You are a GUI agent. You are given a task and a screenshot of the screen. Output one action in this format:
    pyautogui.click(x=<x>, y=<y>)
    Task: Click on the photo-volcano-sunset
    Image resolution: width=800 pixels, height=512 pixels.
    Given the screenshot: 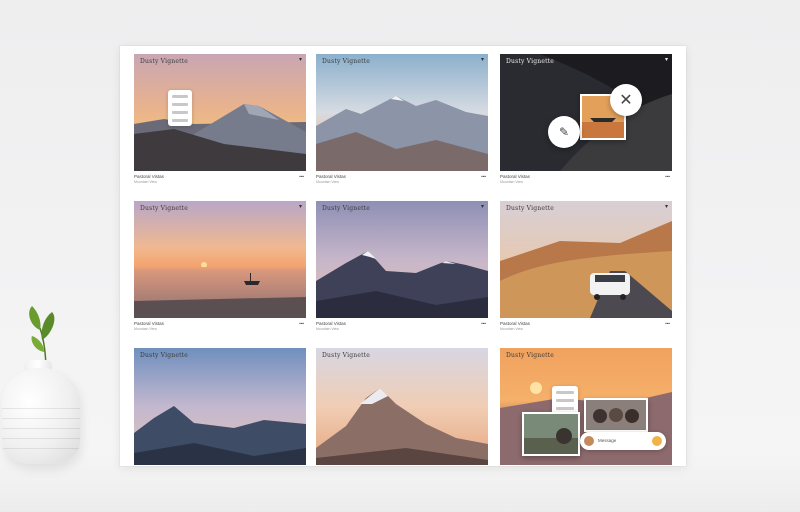 What is the action you would take?
    pyautogui.click(x=220, y=112)
    